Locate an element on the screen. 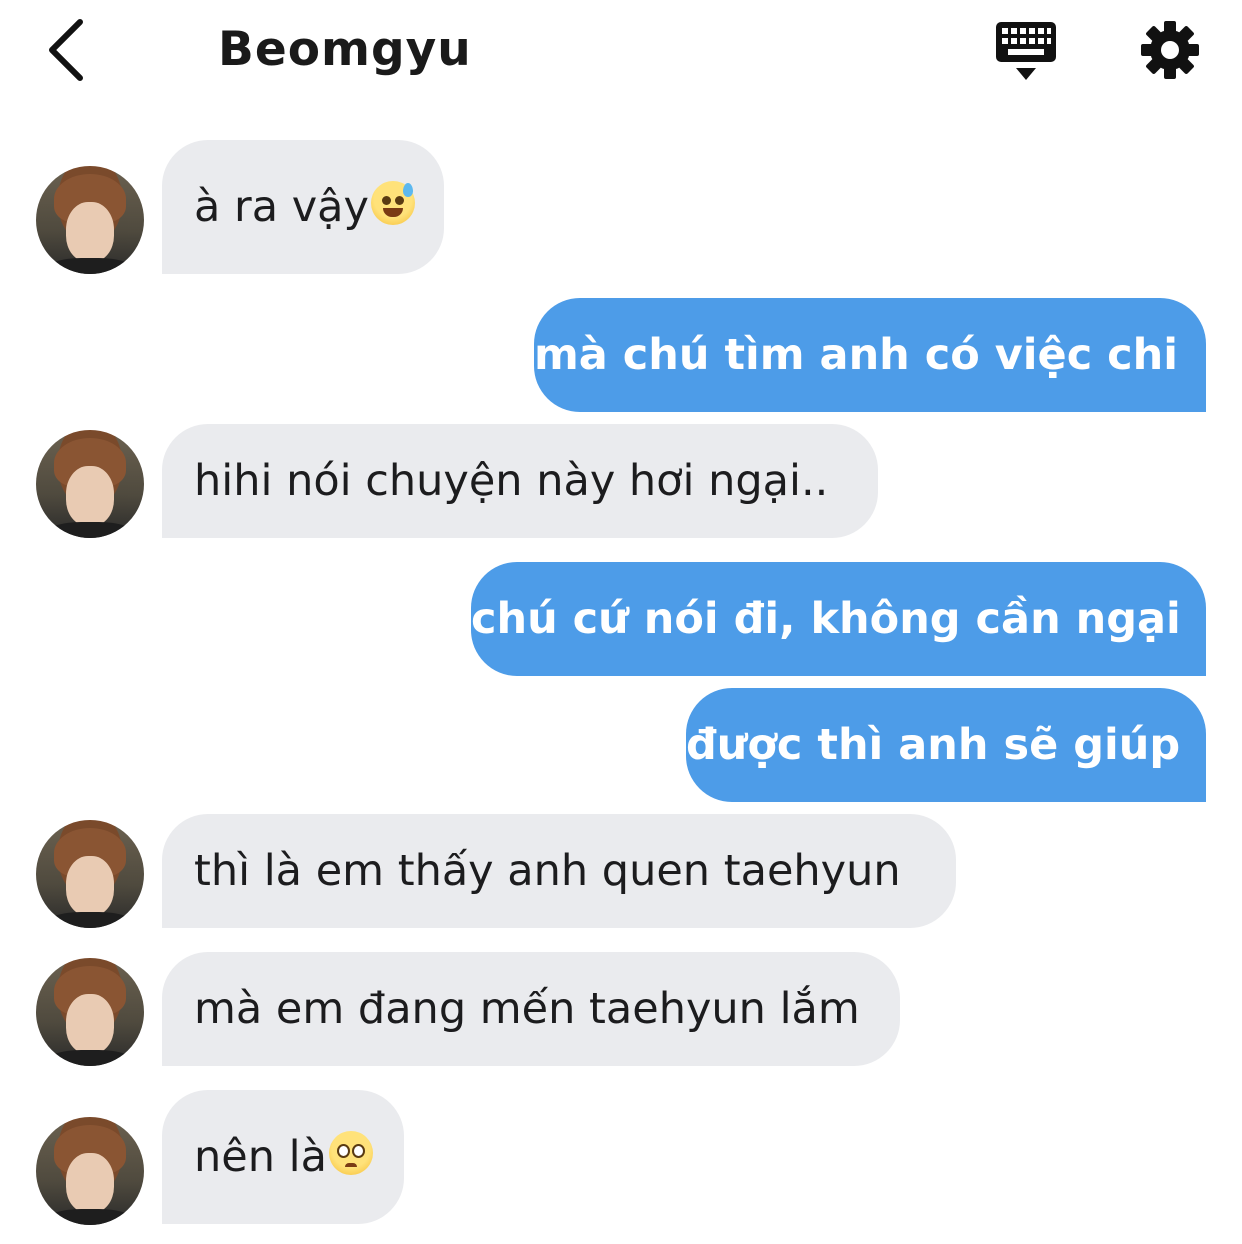 This screenshot has height=1244, width=1242. back-button is located at coordinates (68, 50).